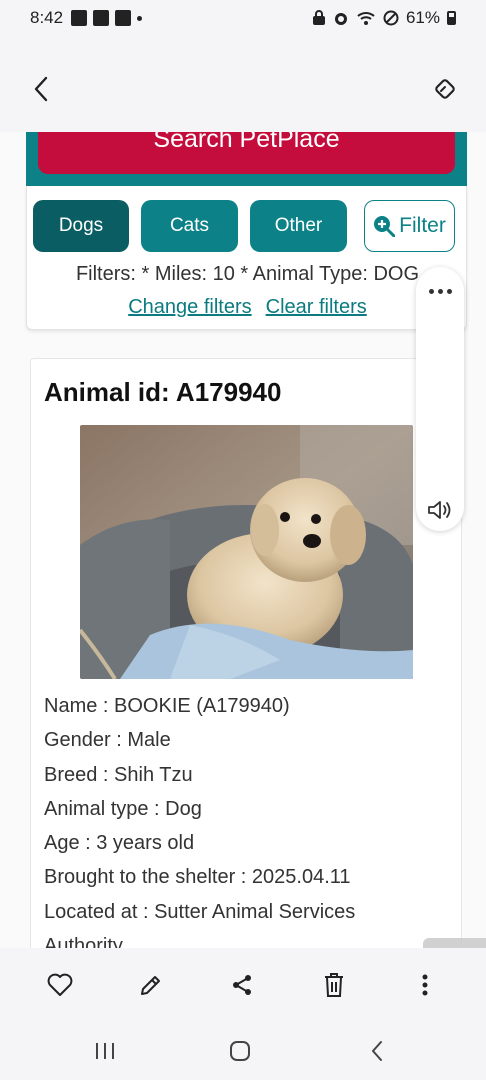 The width and height of the screenshot is (486, 1080). I want to click on dnd-icon, so click(391, 18).